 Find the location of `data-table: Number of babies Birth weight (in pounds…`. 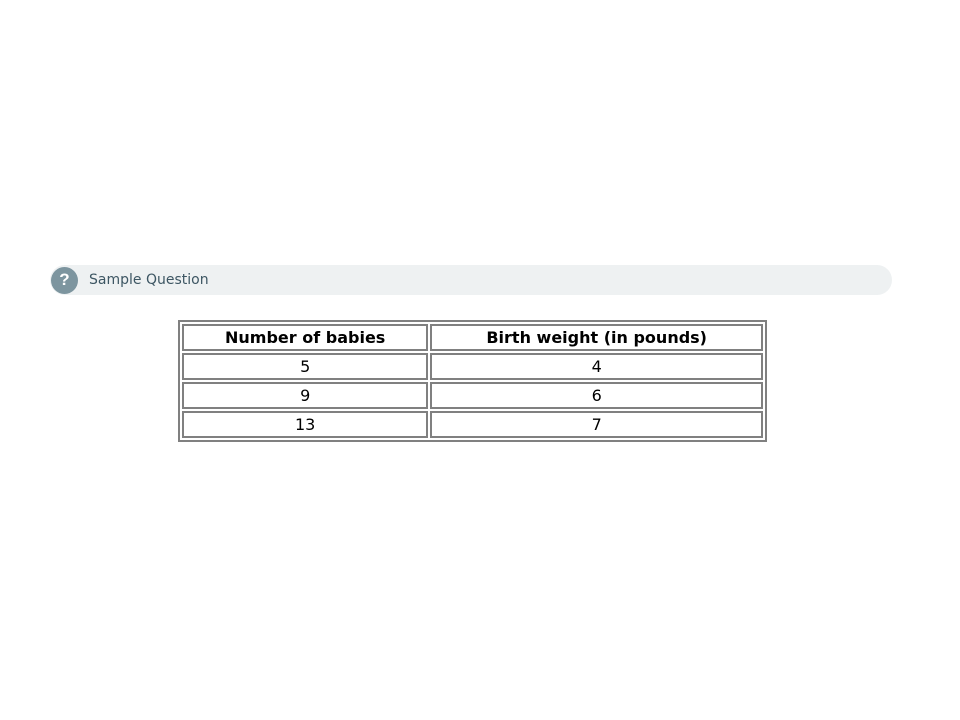

data-table: Number of babies Birth weight (in pounds… is located at coordinates (472, 381).